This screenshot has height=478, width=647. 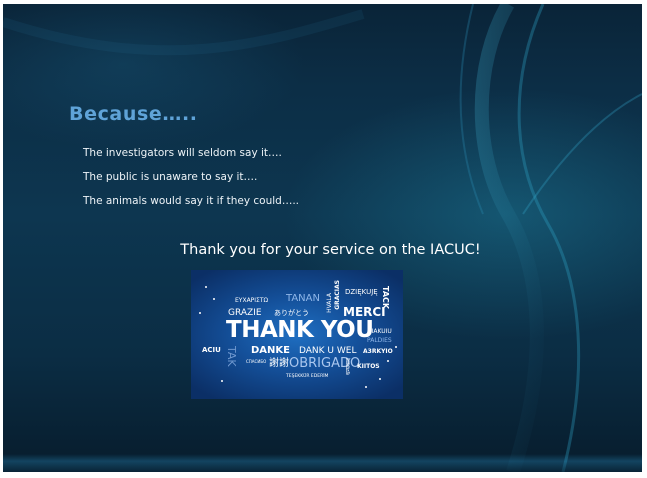 What do you see at coordinates (307, 376) in the screenshot?
I see `word-tesekkur: TEŞEKKÜR EDERİM` at bounding box center [307, 376].